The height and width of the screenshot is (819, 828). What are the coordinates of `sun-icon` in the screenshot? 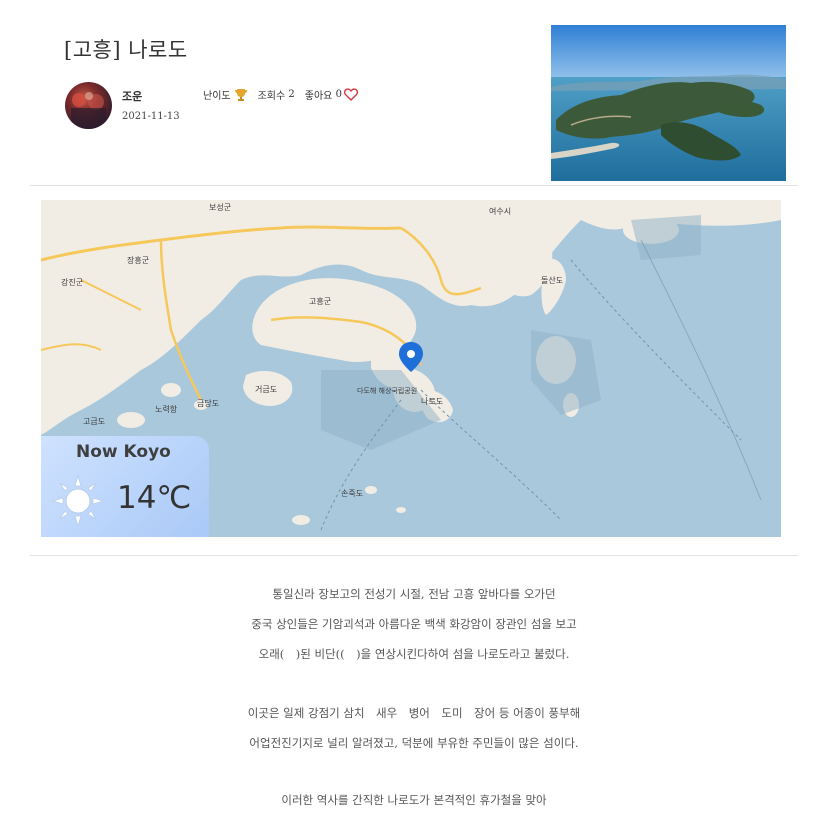 It's located at (78, 501).